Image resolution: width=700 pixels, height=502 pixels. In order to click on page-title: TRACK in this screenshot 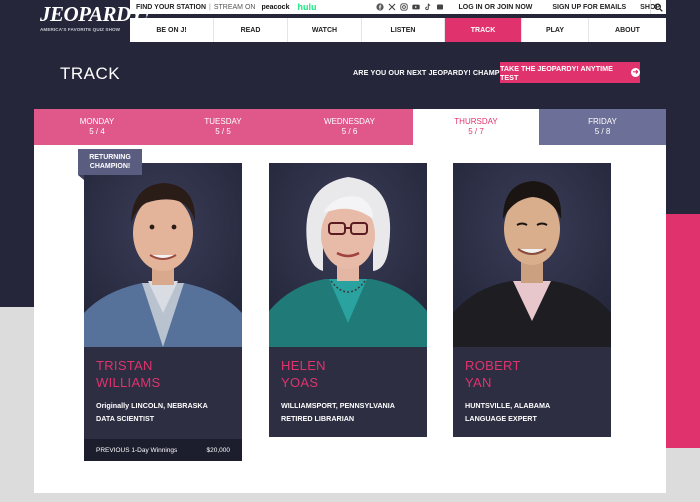, I will do `click(90, 73)`.